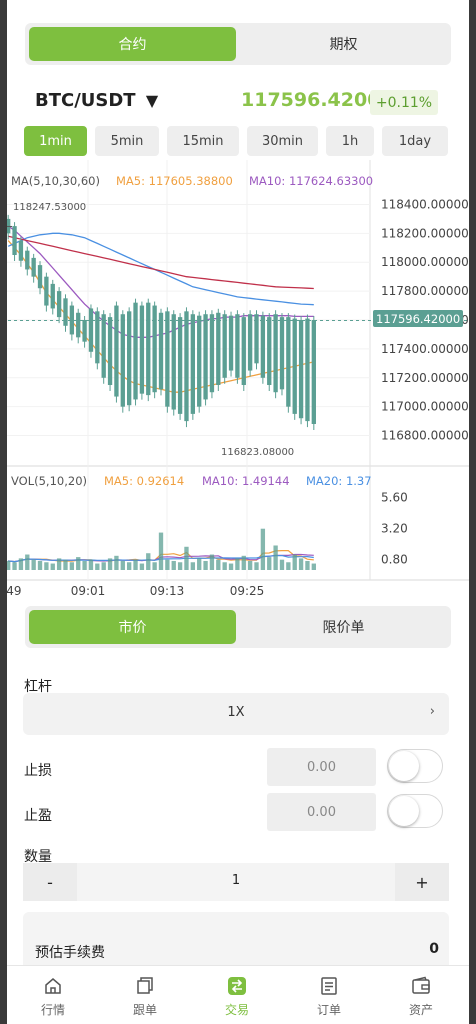 This screenshot has width=476, height=1024. What do you see at coordinates (434, 949) in the screenshot?
I see `fee-value: 0` at bounding box center [434, 949].